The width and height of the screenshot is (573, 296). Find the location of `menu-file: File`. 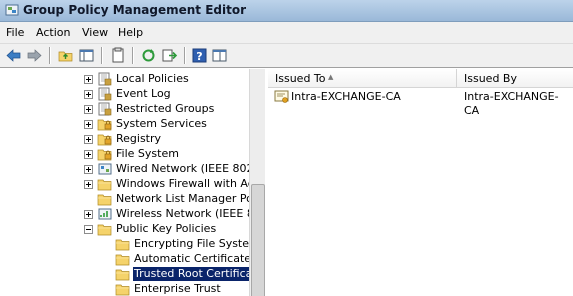

menu-file: File is located at coordinates (15, 32).